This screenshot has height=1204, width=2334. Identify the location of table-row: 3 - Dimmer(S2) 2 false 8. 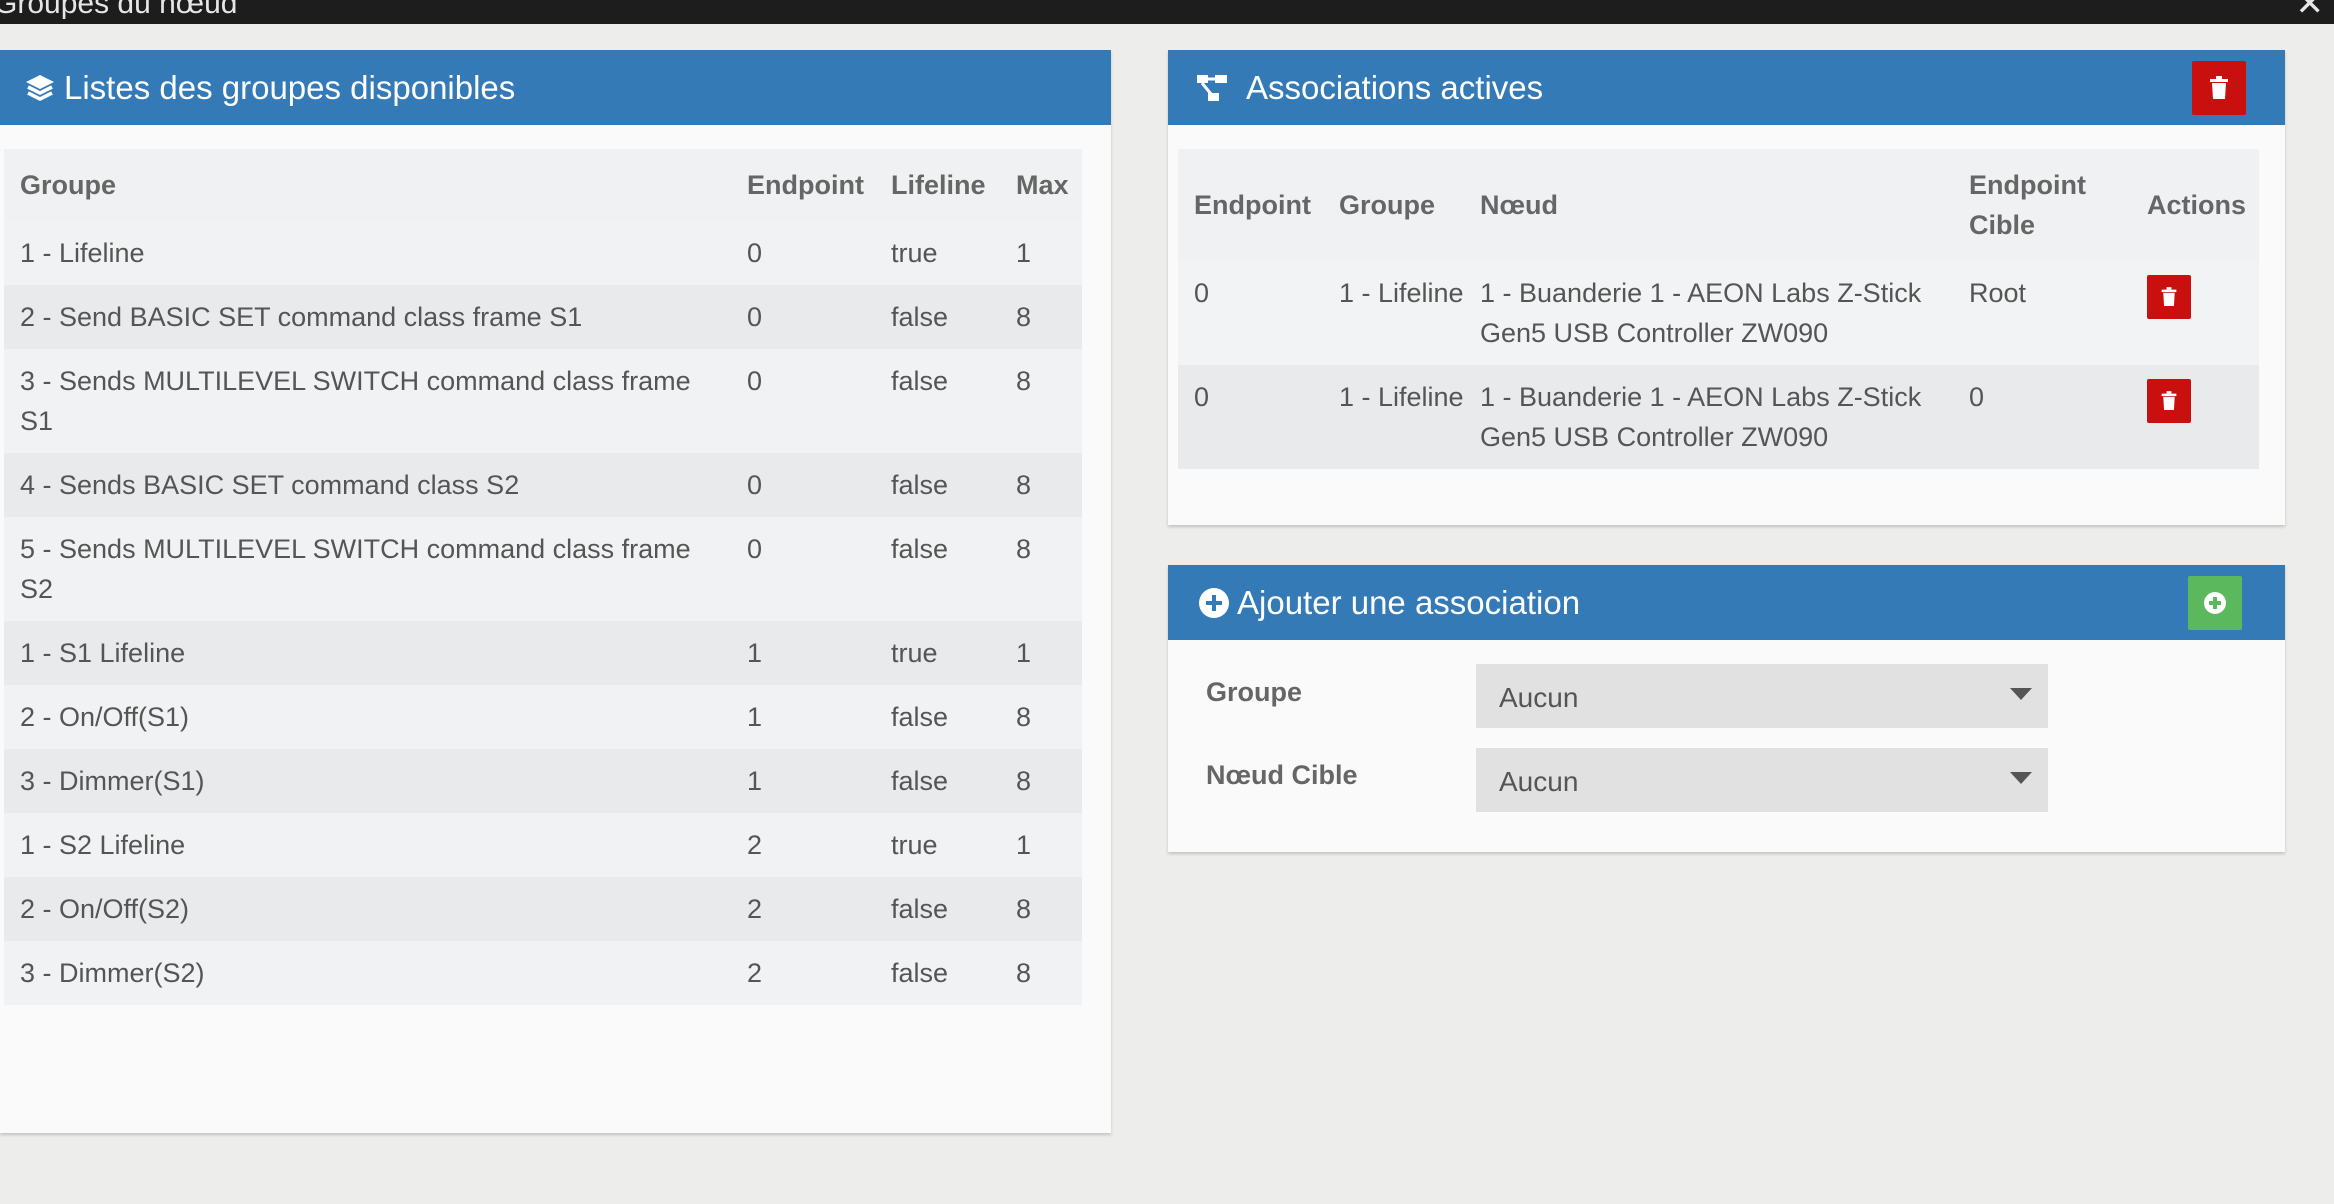
(543, 973).